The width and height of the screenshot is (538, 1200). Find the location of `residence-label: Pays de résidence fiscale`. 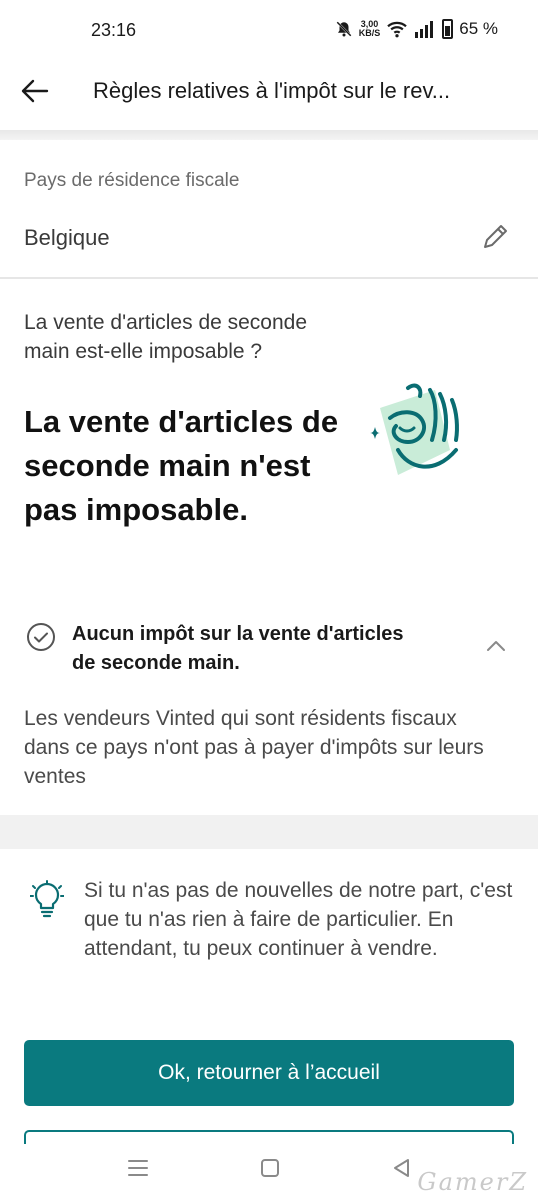

residence-label: Pays de résidence fiscale is located at coordinates (132, 180).